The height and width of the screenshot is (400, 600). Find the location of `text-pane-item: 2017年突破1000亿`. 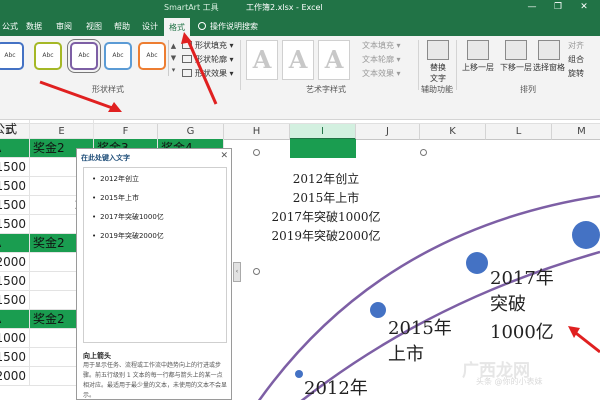

text-pane-item: 2017年突破1000亿 is located at coordinates (128, 217).